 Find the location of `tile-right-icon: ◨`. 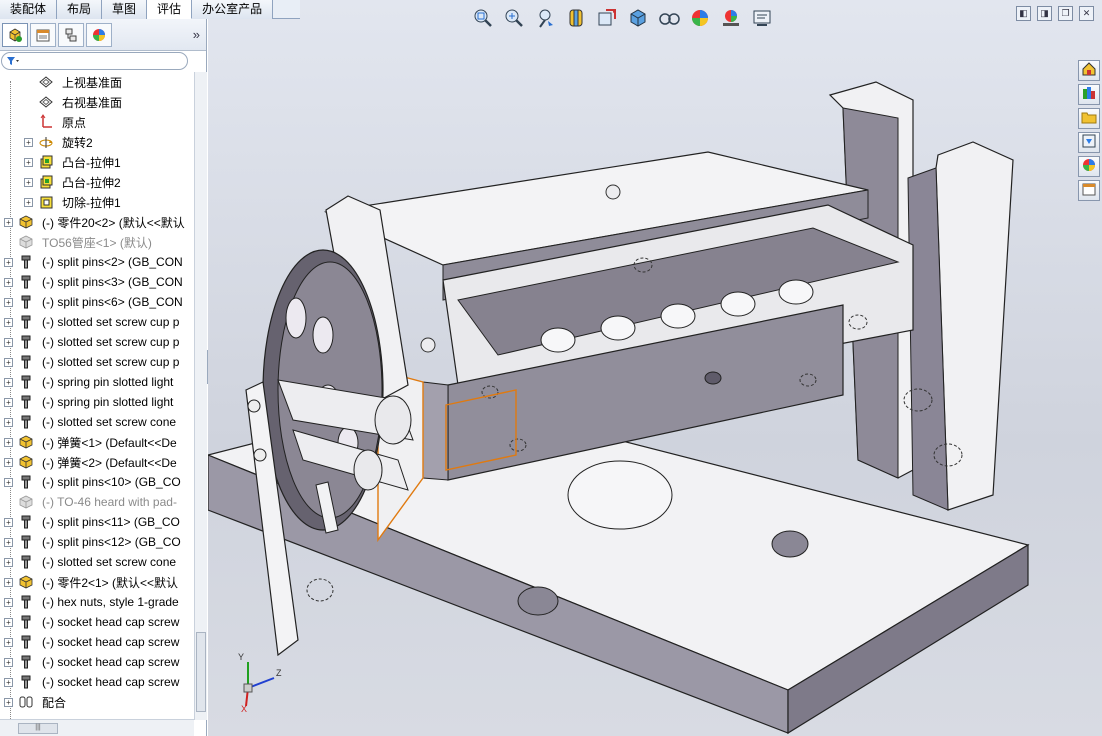

tile-right-icon: ◨ is located at coordinates (1044, 13).